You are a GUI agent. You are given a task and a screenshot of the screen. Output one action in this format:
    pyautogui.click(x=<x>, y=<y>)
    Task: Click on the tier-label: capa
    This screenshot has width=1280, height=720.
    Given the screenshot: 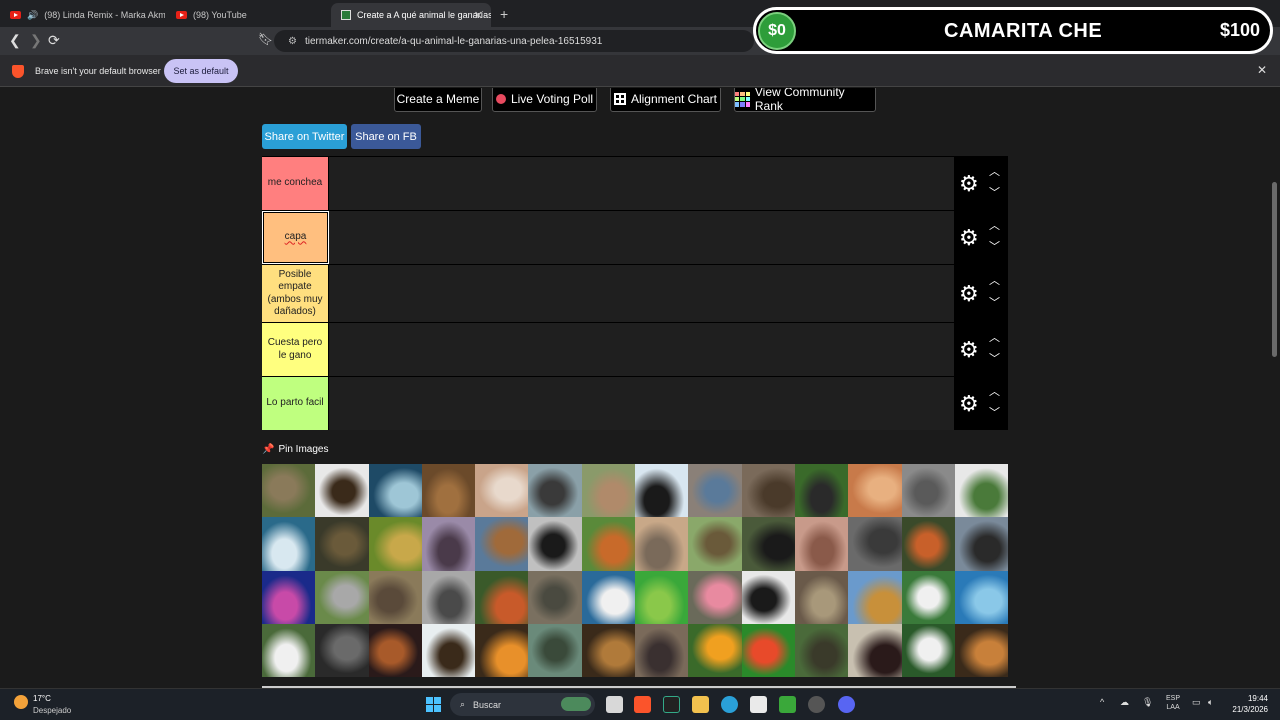 What is the action you would take?
    pyautogui.click(x=295, y=237)
    